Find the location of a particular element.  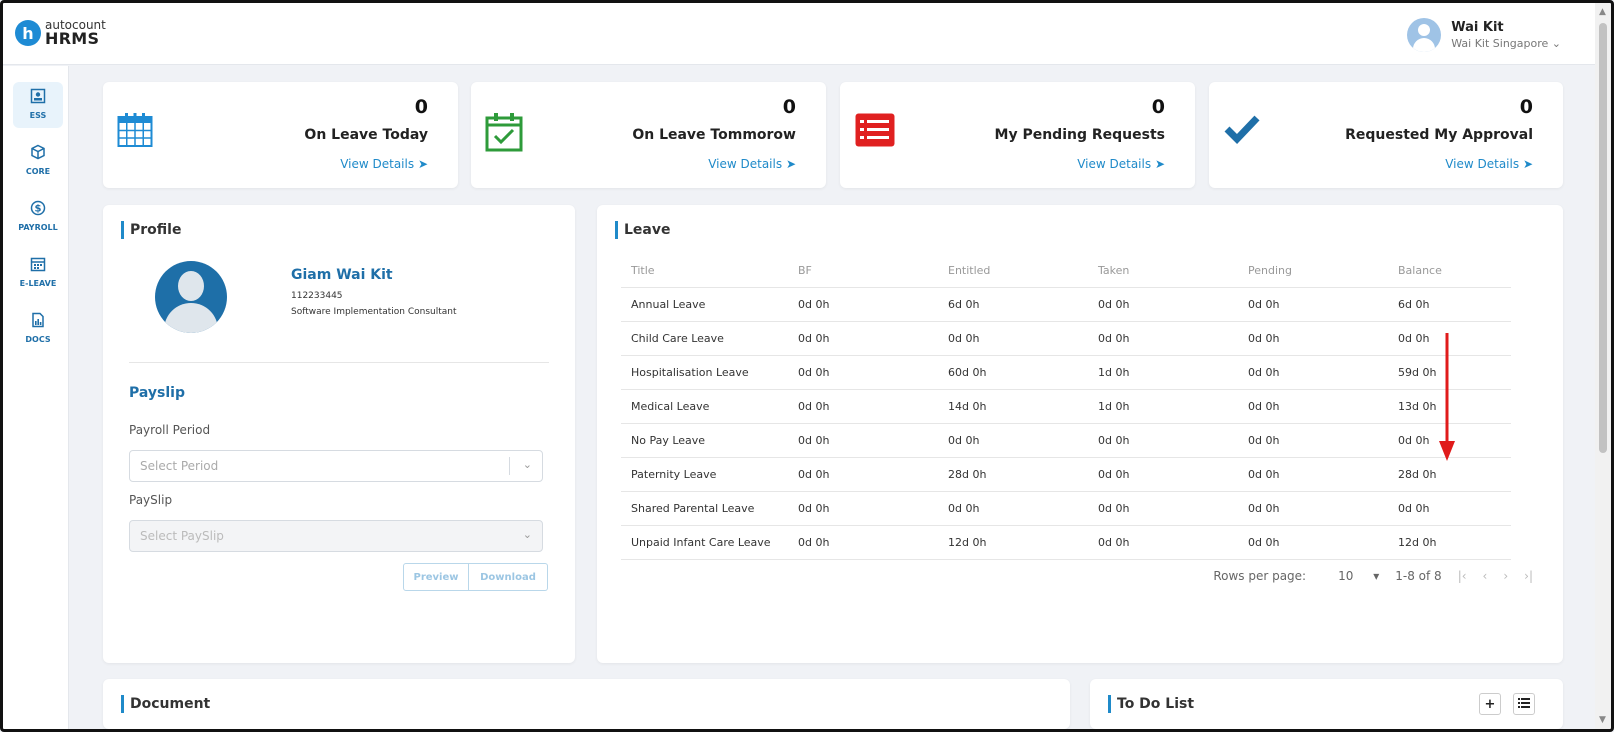

column-header-bf: BF is located at coordinates (863, 271).